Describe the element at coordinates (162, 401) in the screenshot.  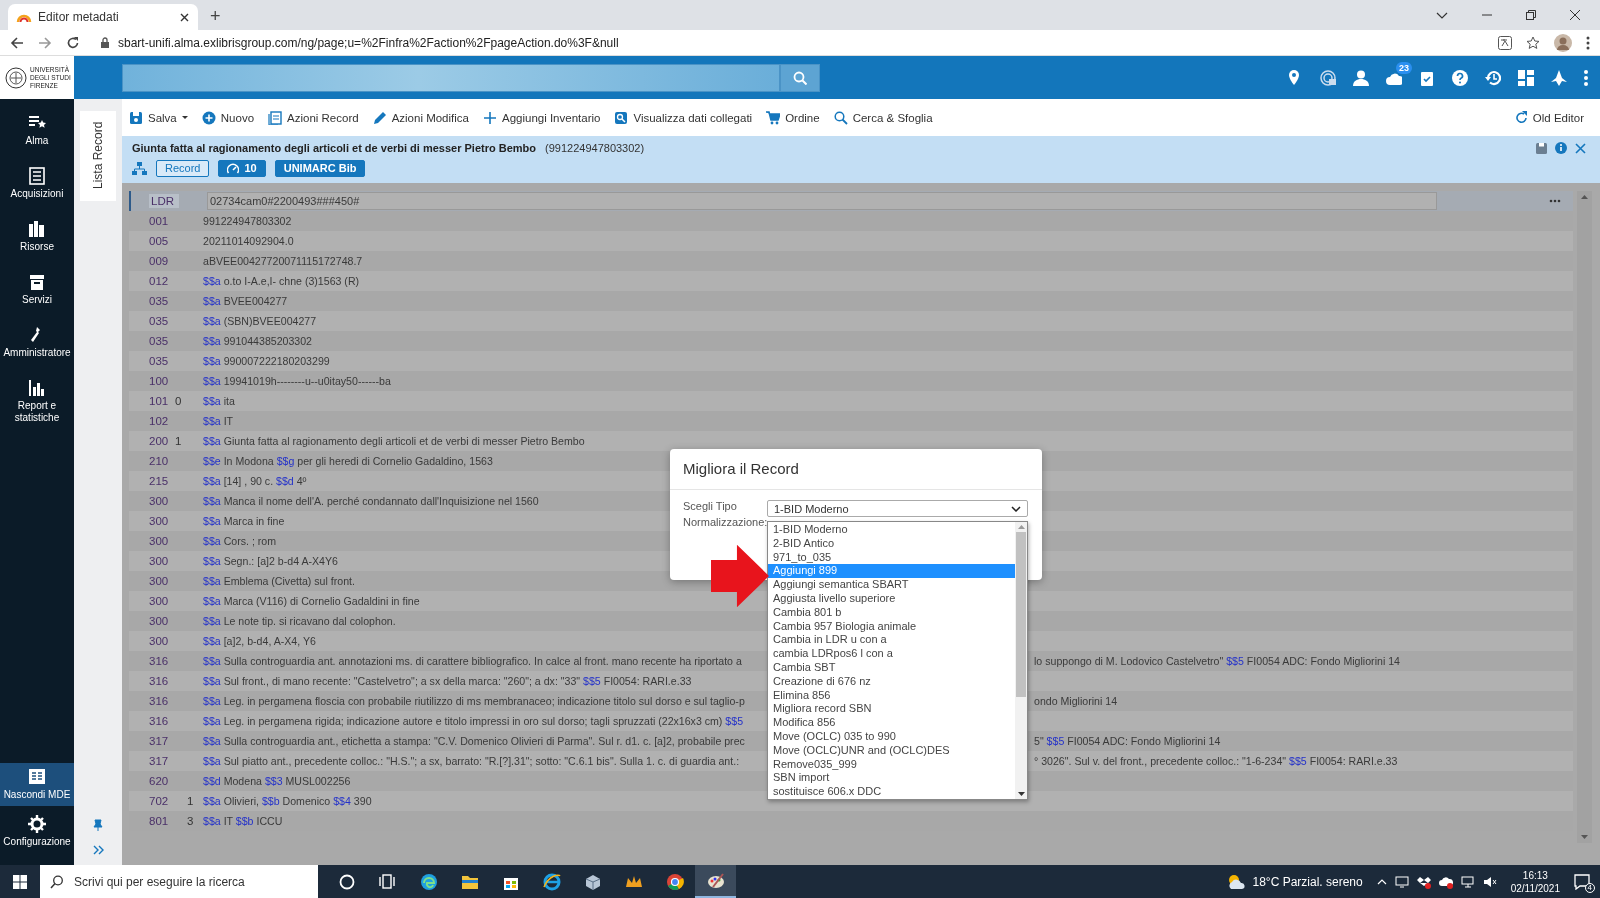
I see `field-tag: 101` at that location.